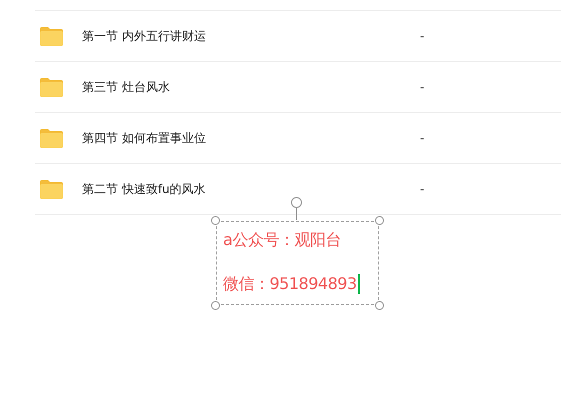 The width and height of the screenshot is (561, 409). I want to click on file-name: 第三节 灶台风水, so click(251, 87).